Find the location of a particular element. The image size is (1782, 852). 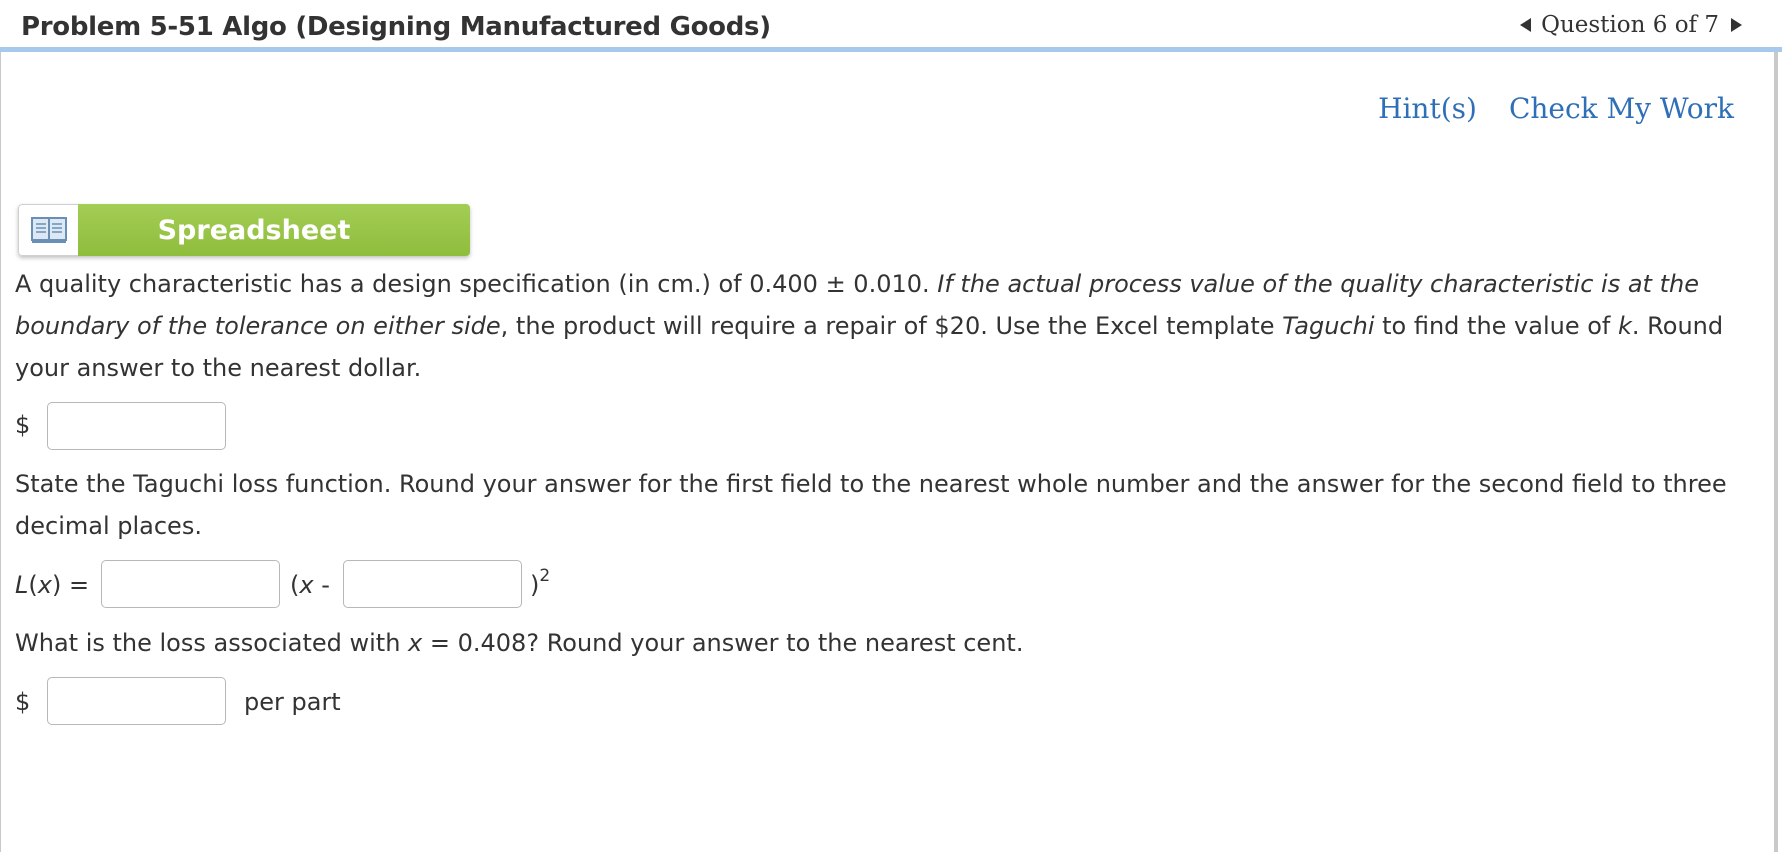

per-part-label: per part is located at coordinates (292, 702).